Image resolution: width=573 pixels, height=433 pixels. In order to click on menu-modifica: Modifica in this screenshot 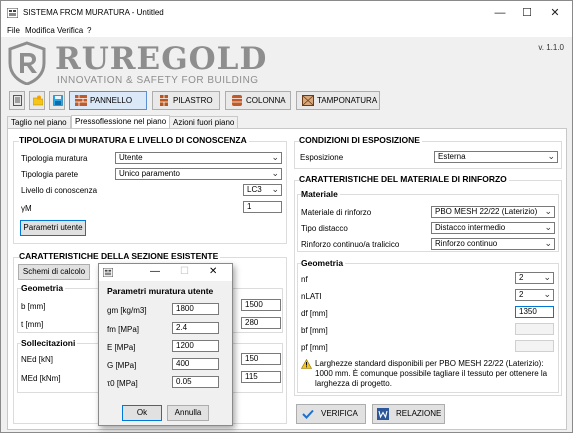, I will do `click(40, 30)`.